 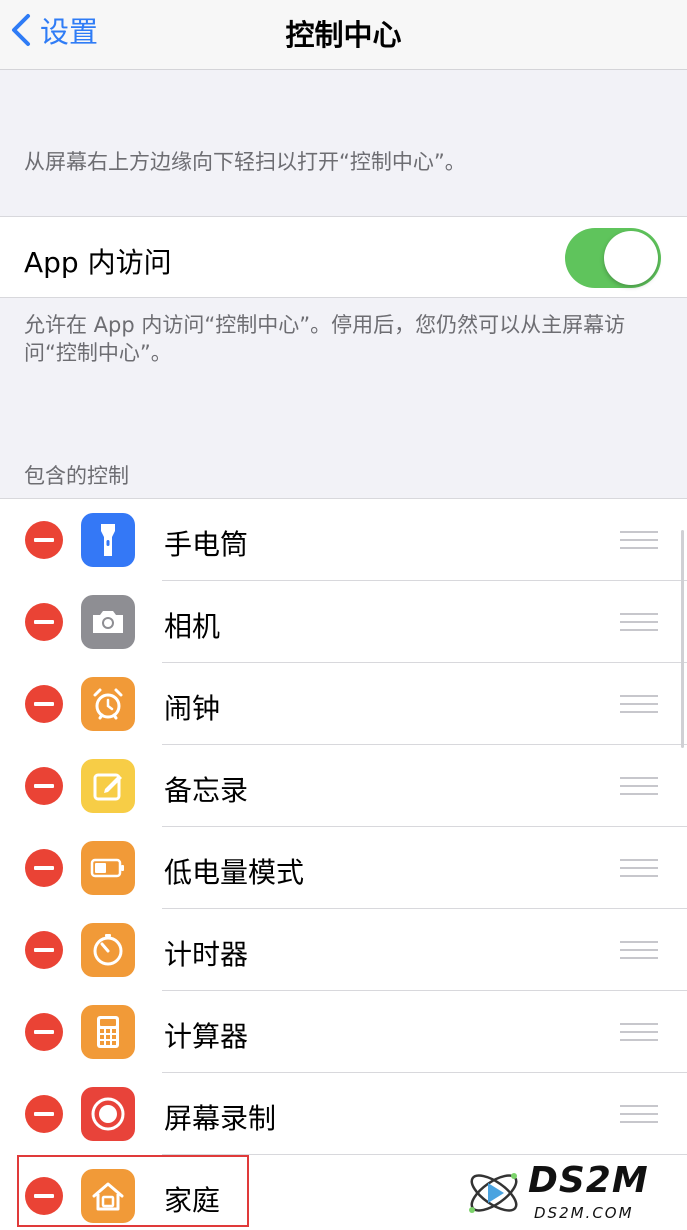 What do you see at coordinates (493, 1193) in the screenshot?
I see `watermark-logo-icon` at bounding box center [493, 1193].